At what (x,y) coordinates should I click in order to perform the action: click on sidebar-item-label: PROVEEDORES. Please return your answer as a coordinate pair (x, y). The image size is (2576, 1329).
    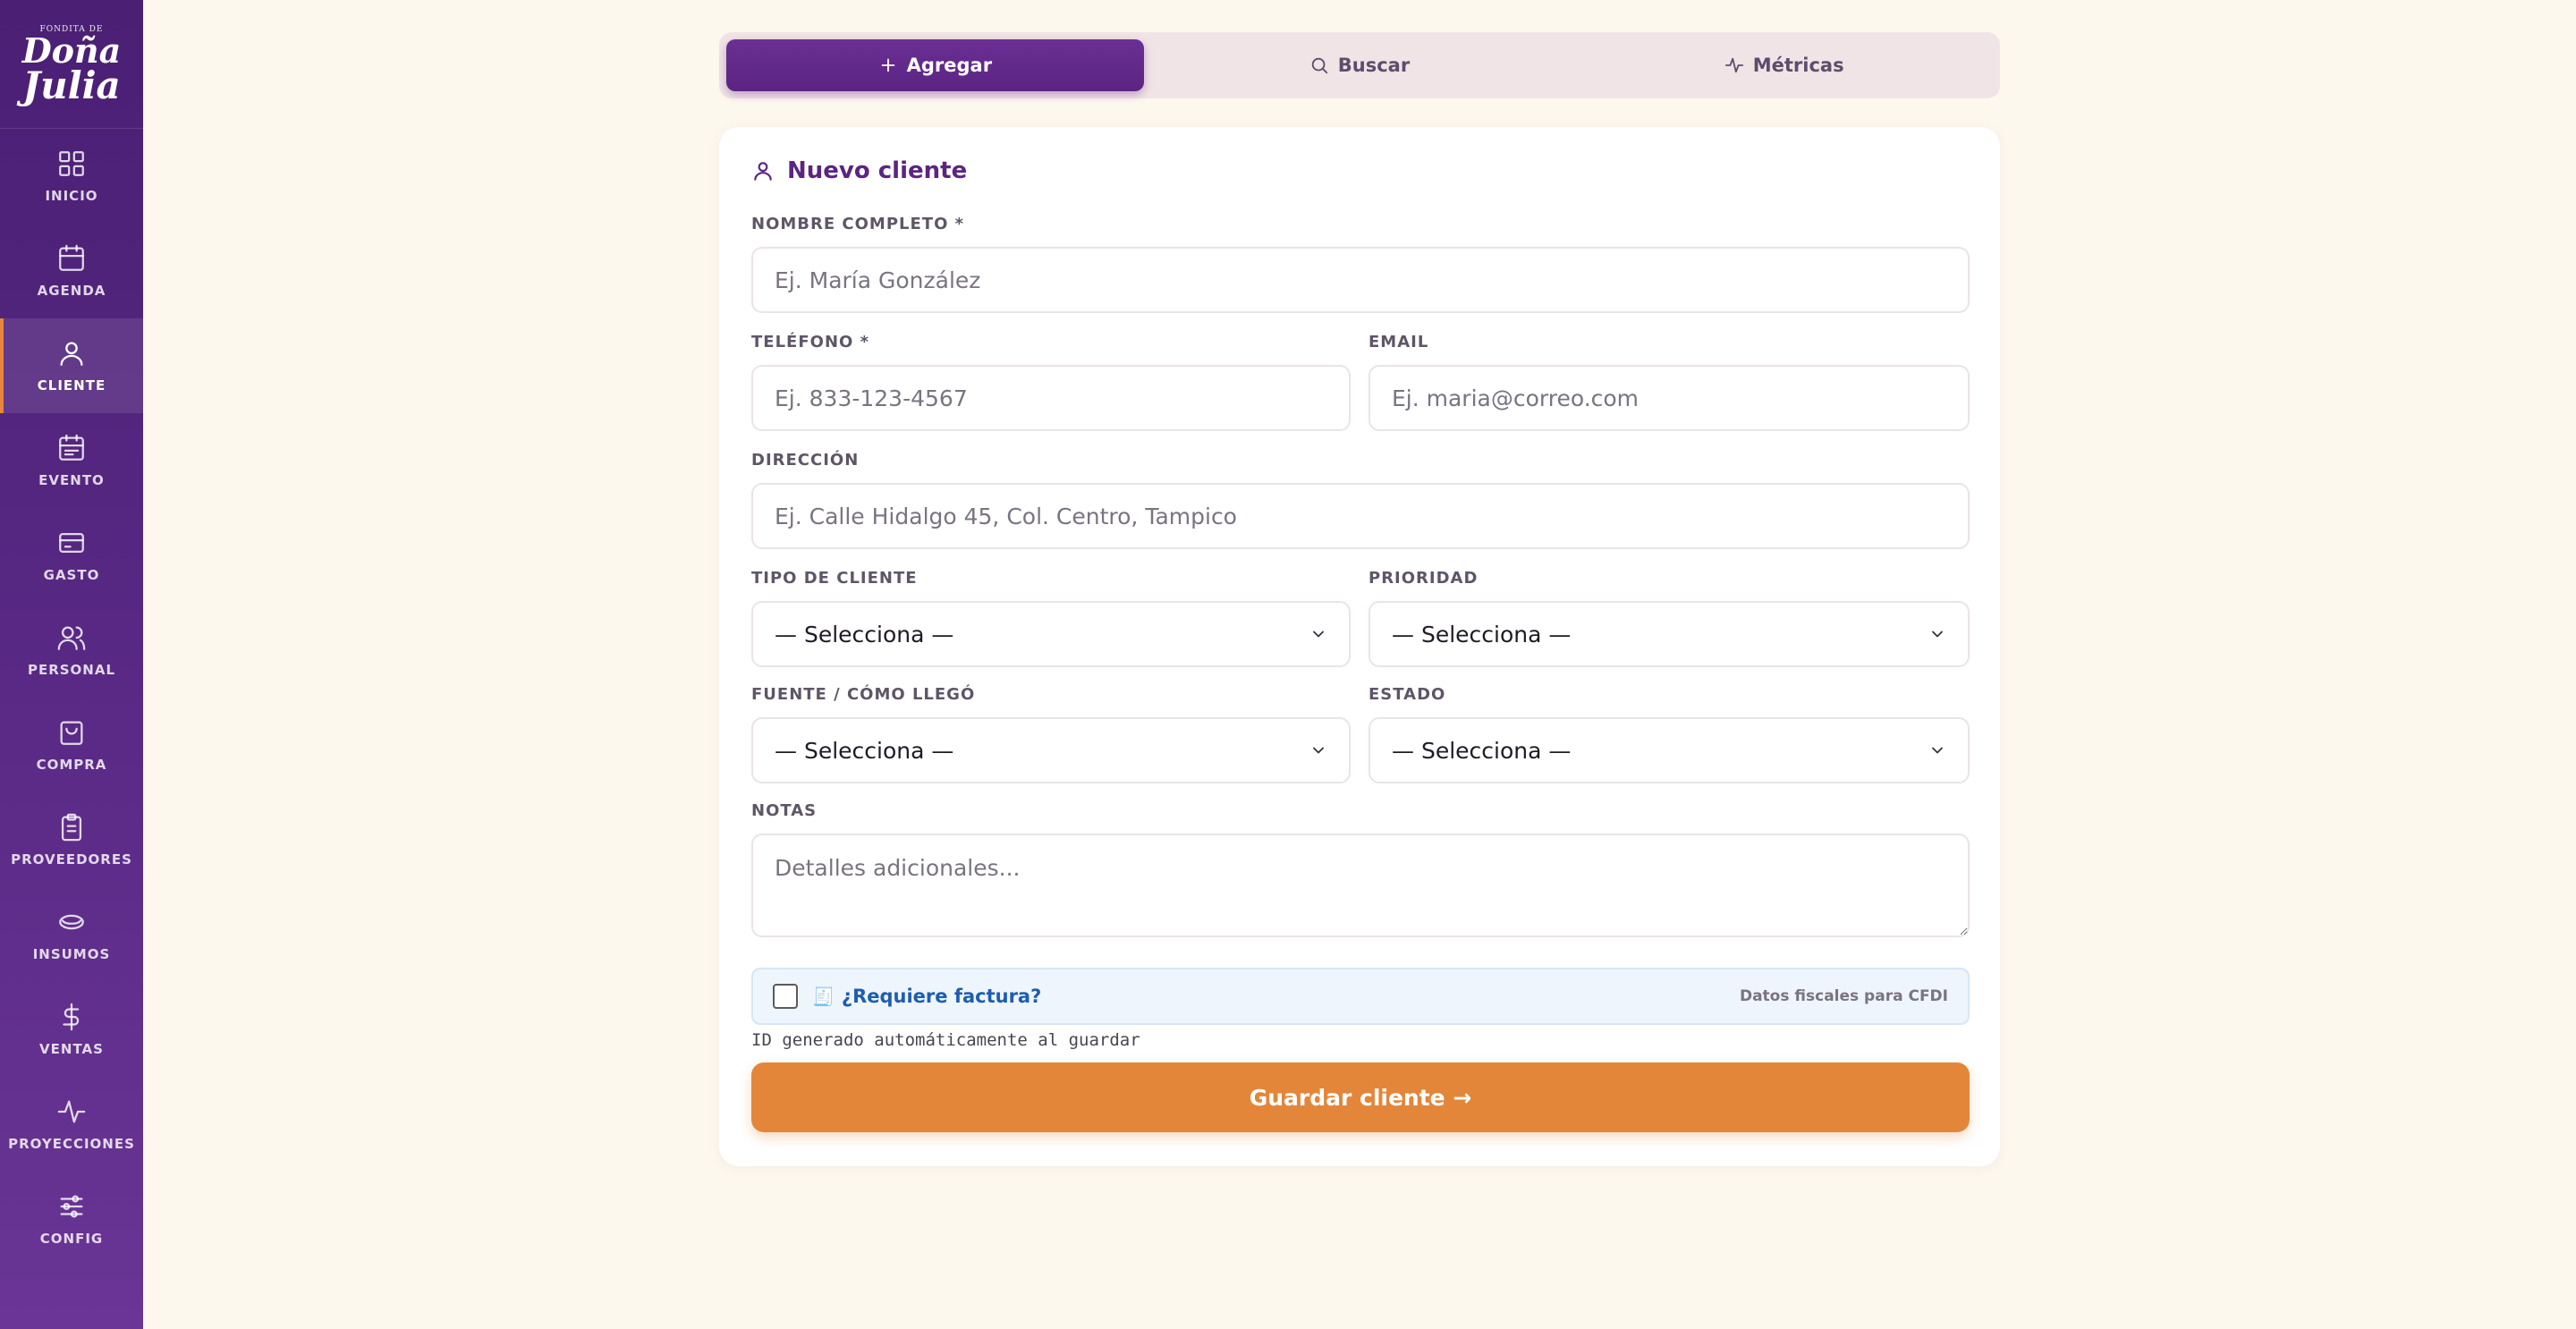
    Looking at the image, I should click on (71, 859).